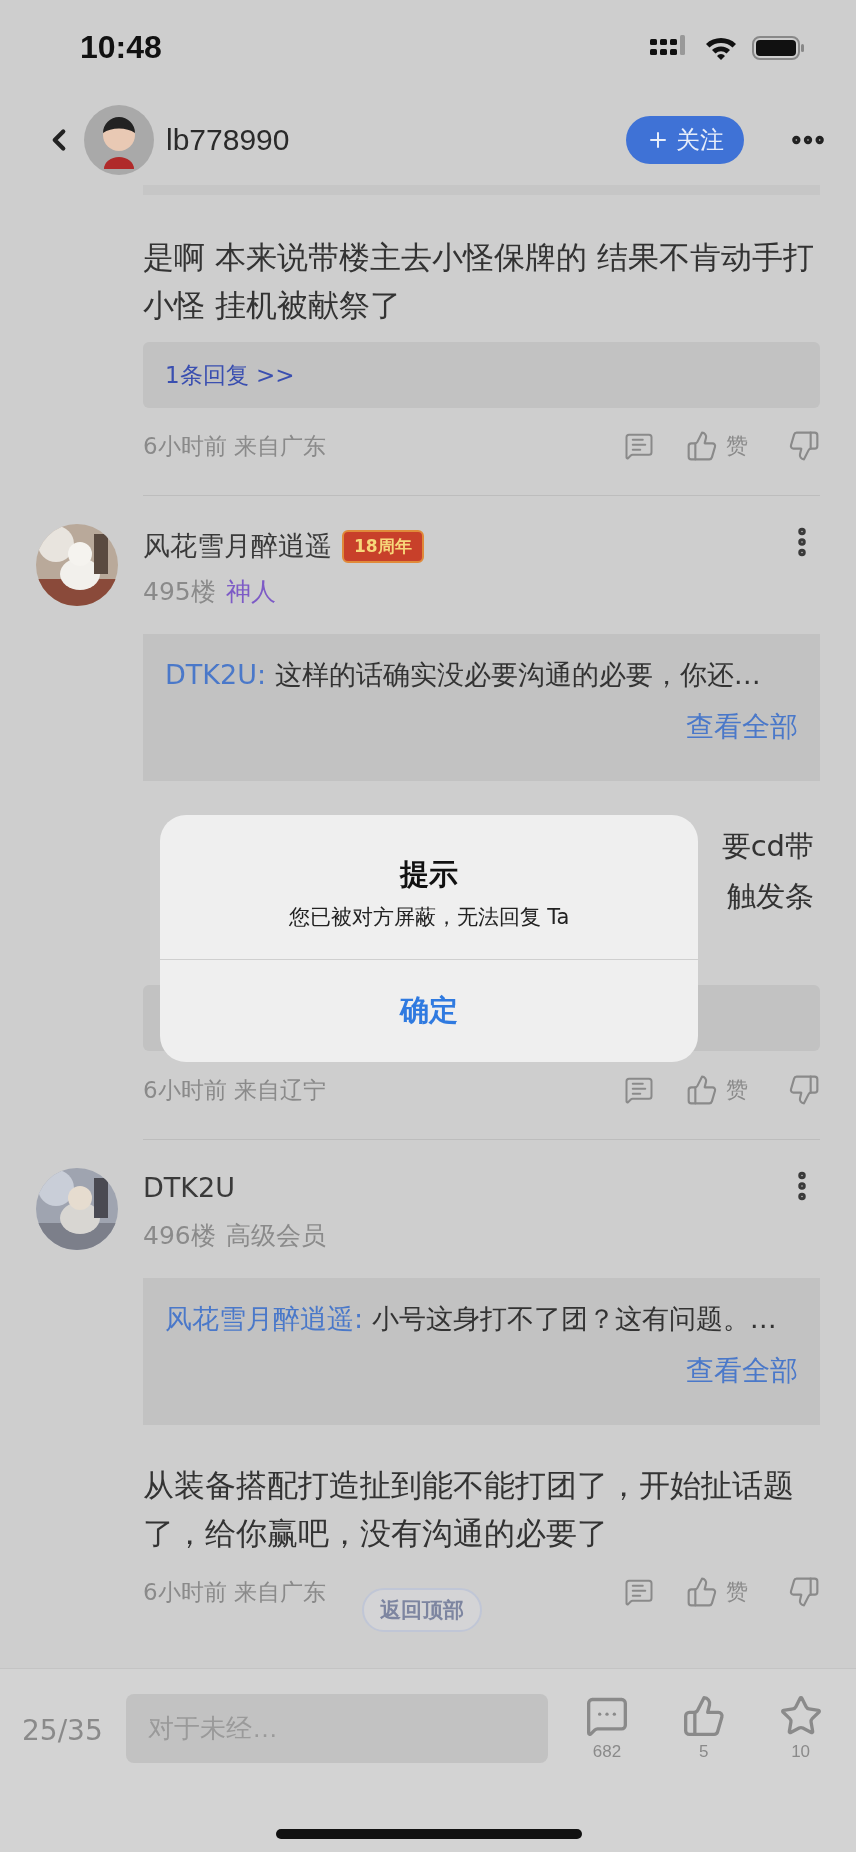 The height and width of the screenshot is (1852, 856). I want to click on post-meta: 6小时前 来自辽宁, so click(235, 1090).